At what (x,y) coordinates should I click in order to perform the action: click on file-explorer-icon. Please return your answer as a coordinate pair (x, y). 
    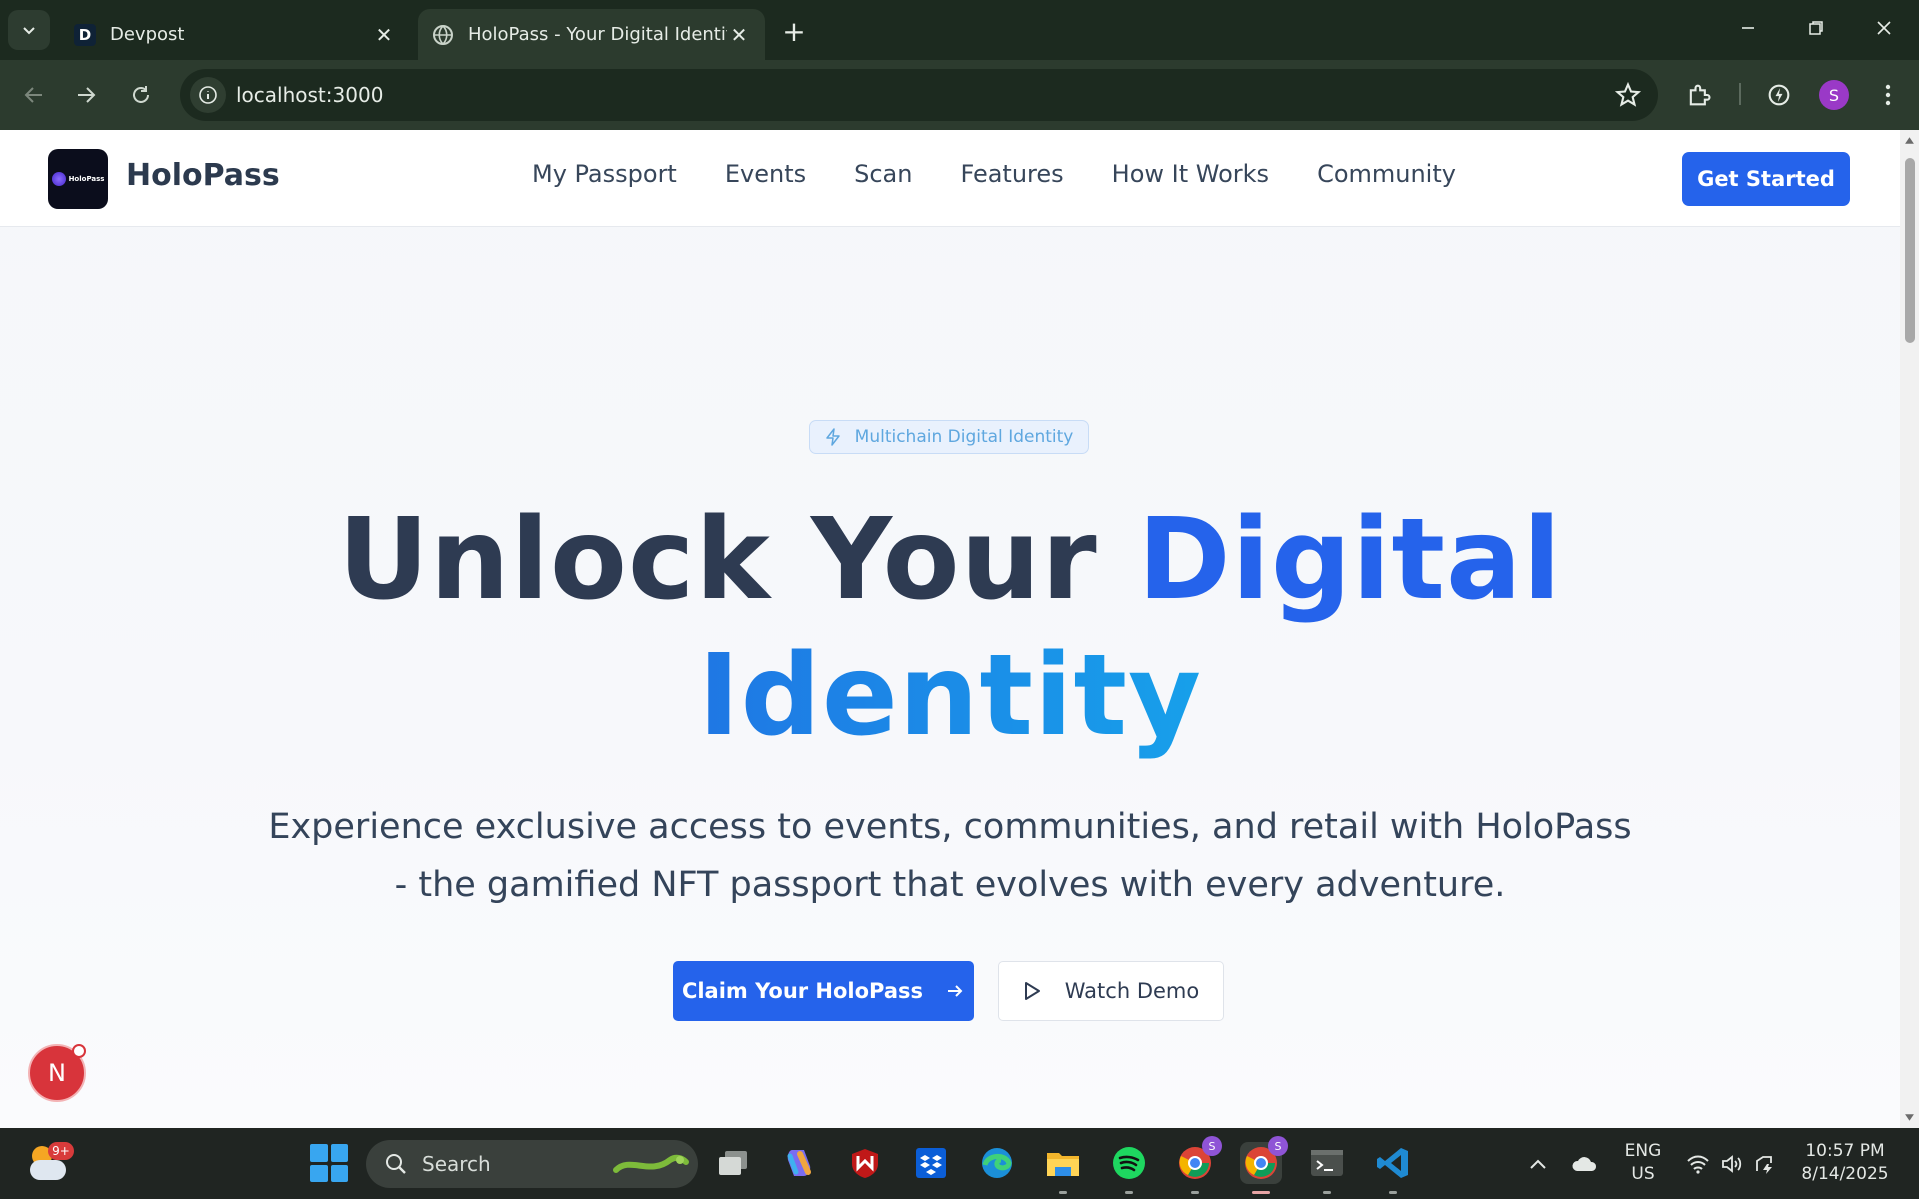
    Looking at the image, I should click on (1063, 1168).